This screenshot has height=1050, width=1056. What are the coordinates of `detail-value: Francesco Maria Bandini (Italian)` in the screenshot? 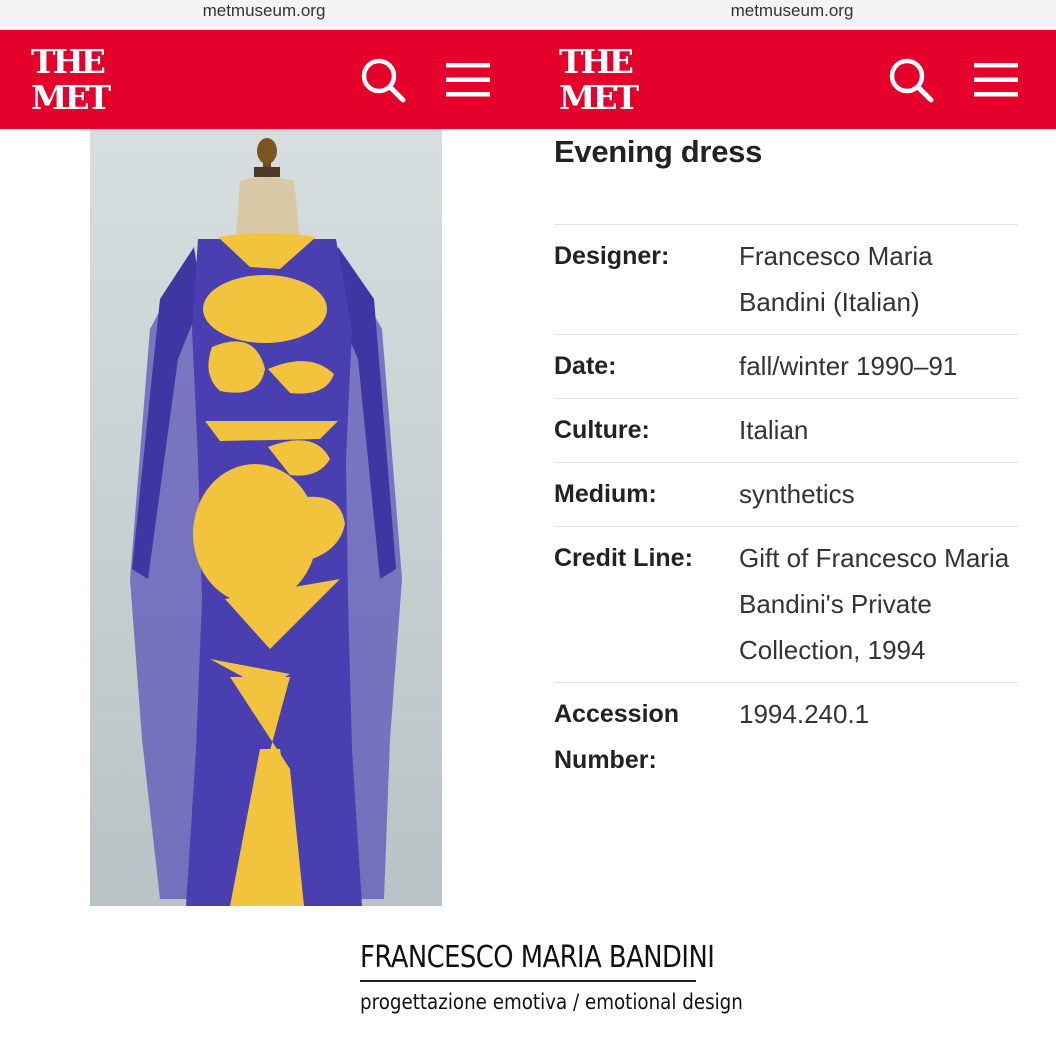 It's located at (878, 279).